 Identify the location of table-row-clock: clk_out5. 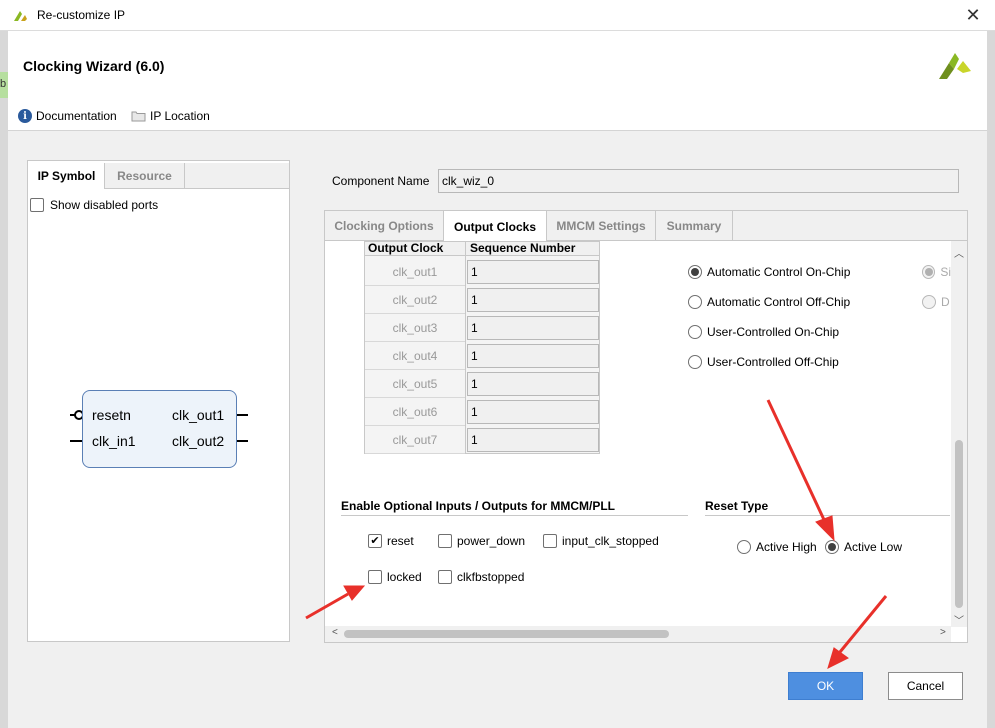
(415, 384).